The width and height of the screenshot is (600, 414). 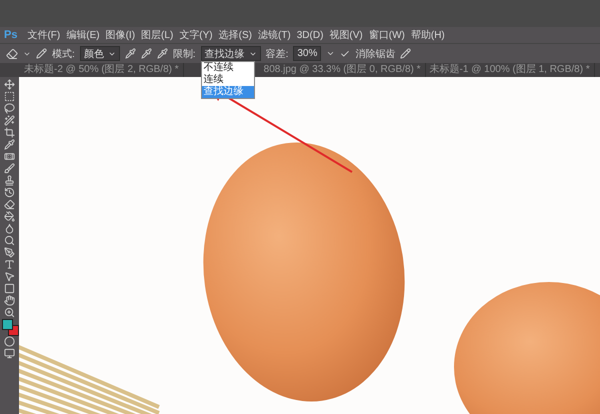 I want to click on antialias-label: 消除锯齿, so click(x=375, y=54).